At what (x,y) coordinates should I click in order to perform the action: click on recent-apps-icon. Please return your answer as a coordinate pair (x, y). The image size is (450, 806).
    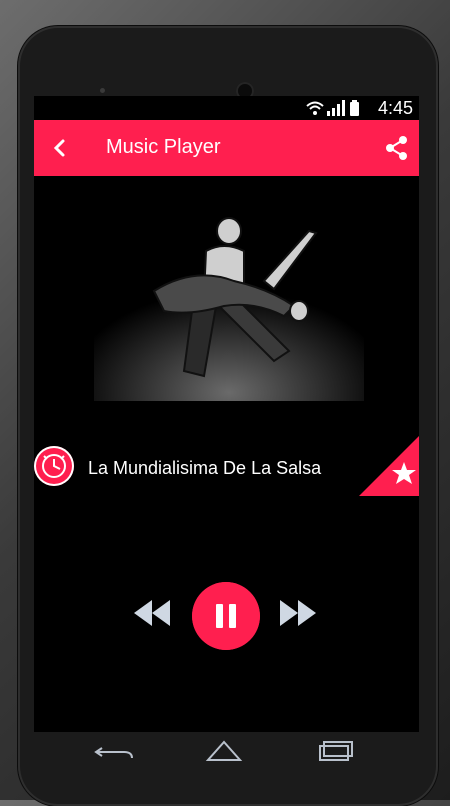
    Looking at the image, I should click on (336, 752).